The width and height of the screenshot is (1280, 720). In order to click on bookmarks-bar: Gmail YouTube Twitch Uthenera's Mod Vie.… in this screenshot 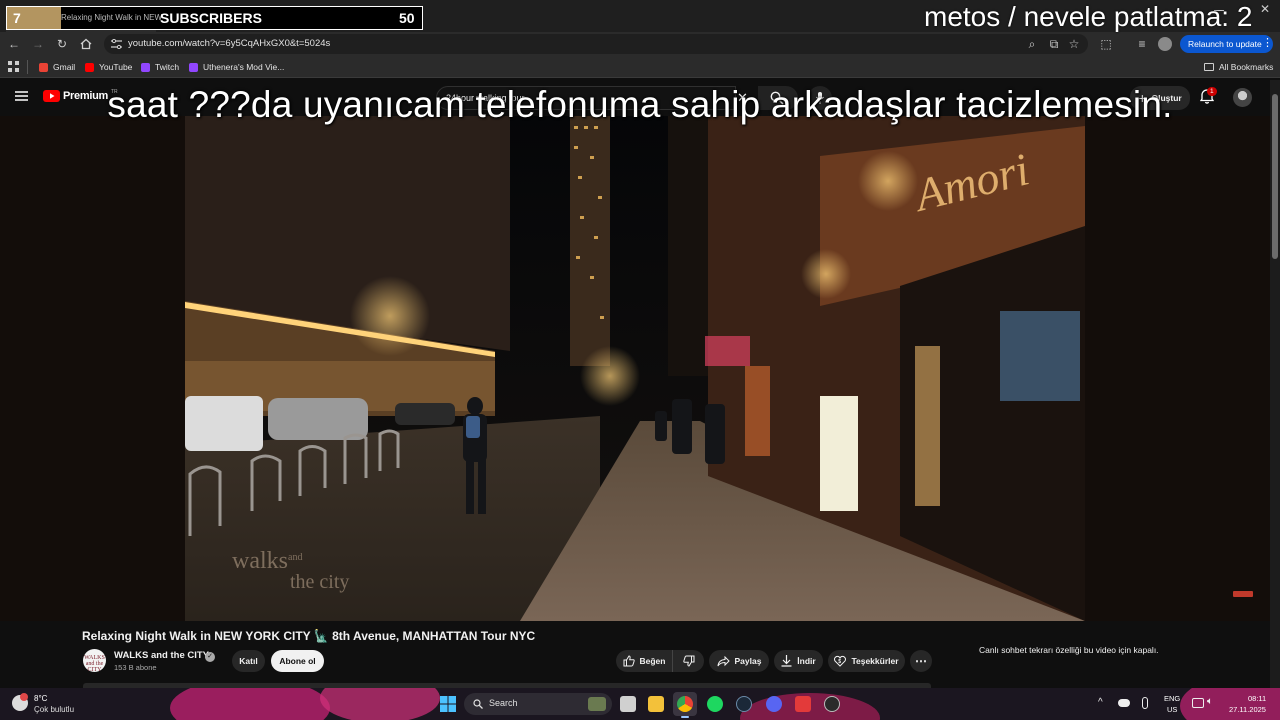, I will do `click(640, 67)`.